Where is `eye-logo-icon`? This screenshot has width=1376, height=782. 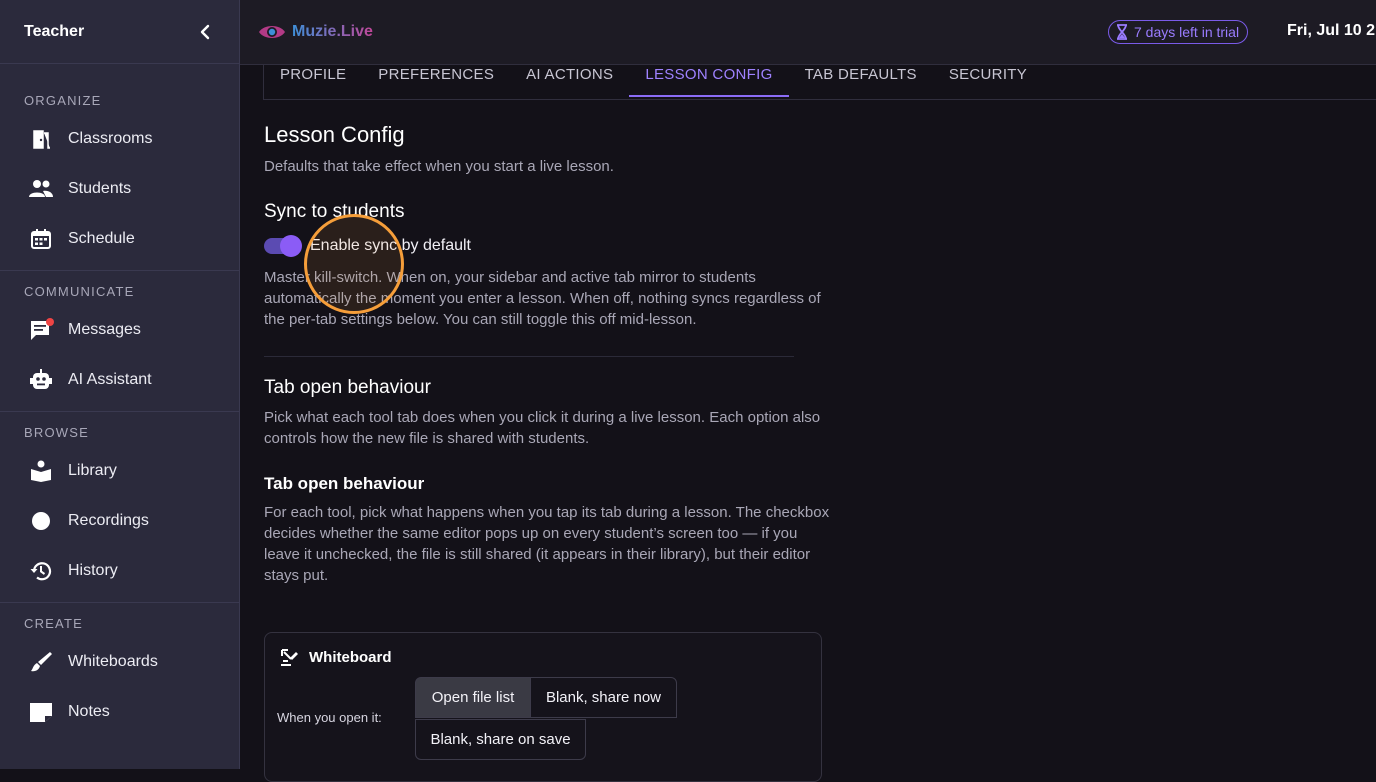
eye-logo-icon is located at coordinates (272, 32).